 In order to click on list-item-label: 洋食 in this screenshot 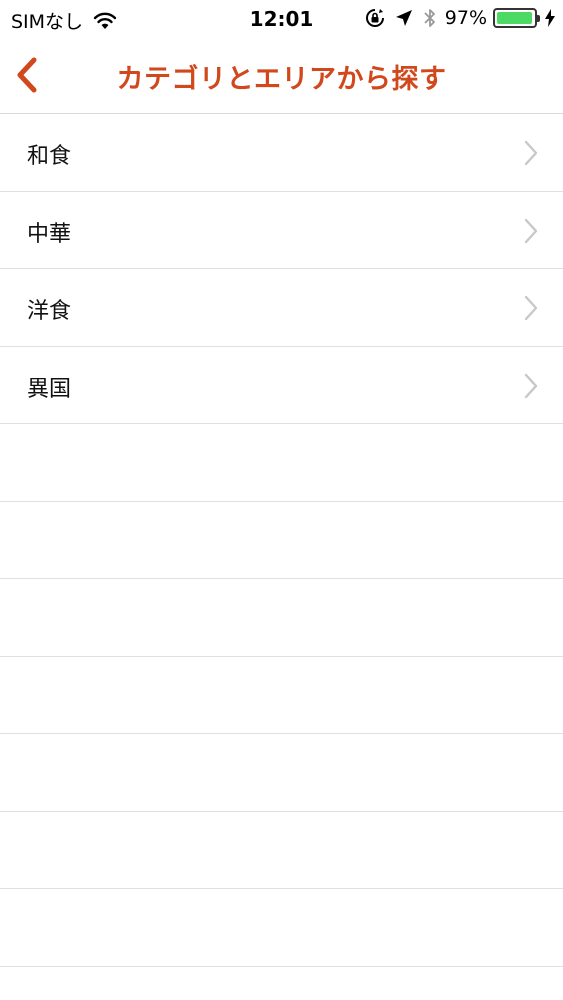, I will do `click(49, 311)`.